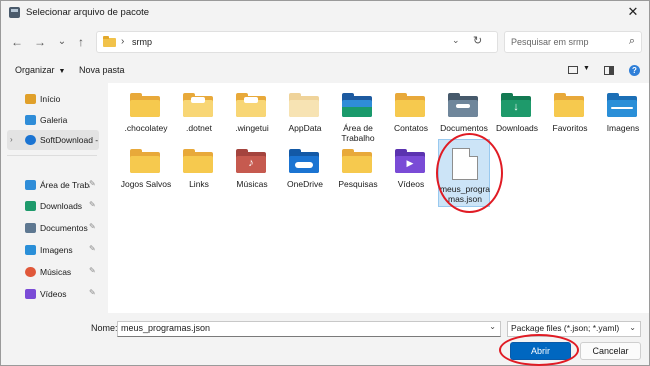 This screenshot has height=366, width=650. What do you see at coordinates (252, 128) in the screenshot?
I see `file-label: .wingetui` at bounding box center [252, 128].